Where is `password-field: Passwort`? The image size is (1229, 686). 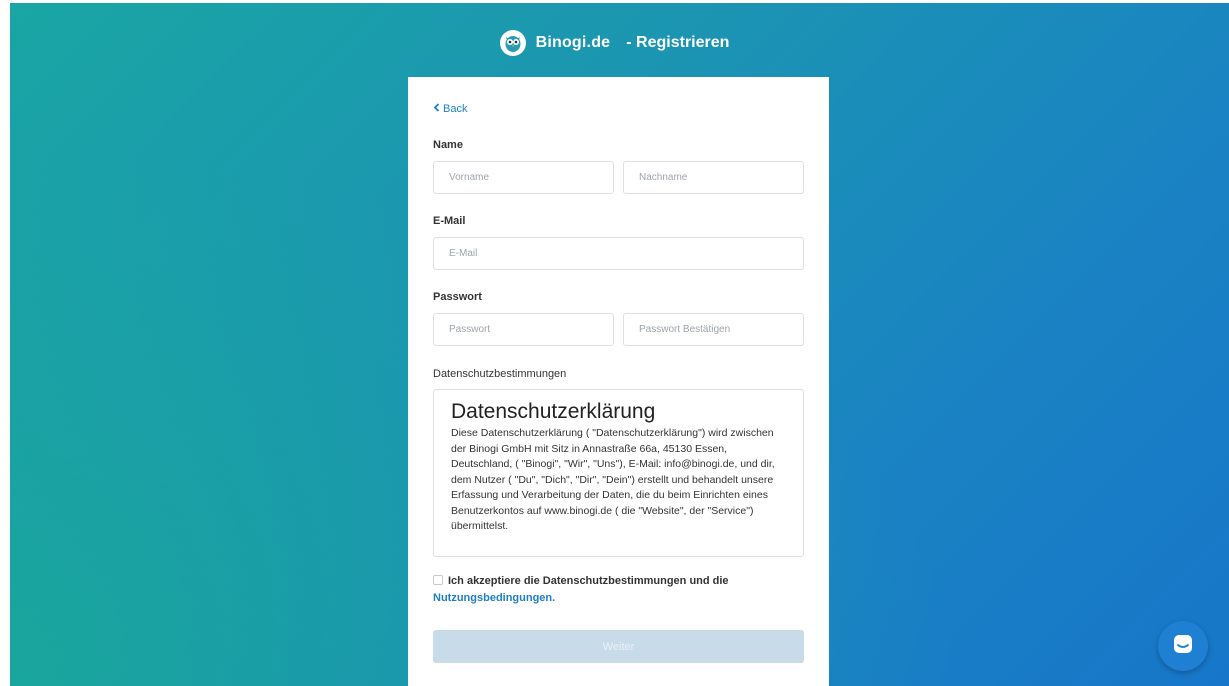
password-field: Passwort is located at coordinates (523, 329).